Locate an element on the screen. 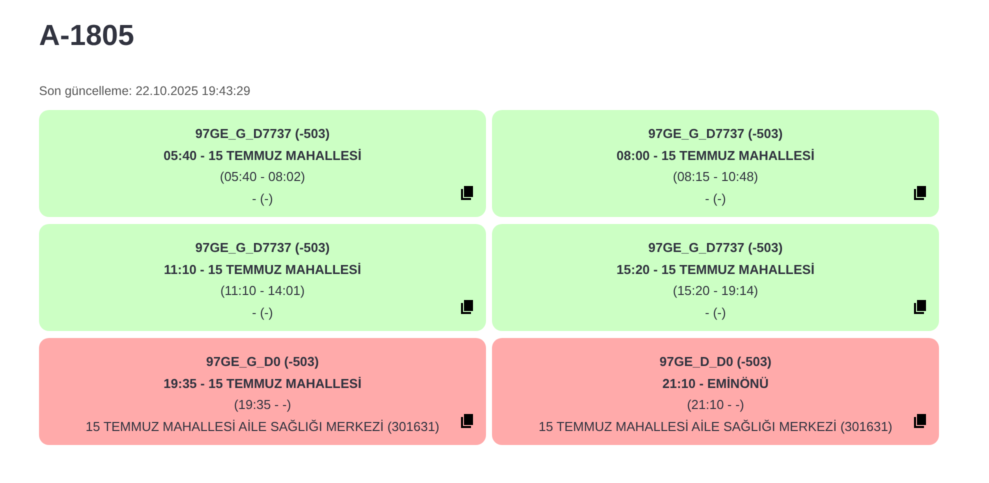 The height and width of the screenshot is (483, 989). time-range: (08:15 - 10:48) is located at coordinates (715, 177).